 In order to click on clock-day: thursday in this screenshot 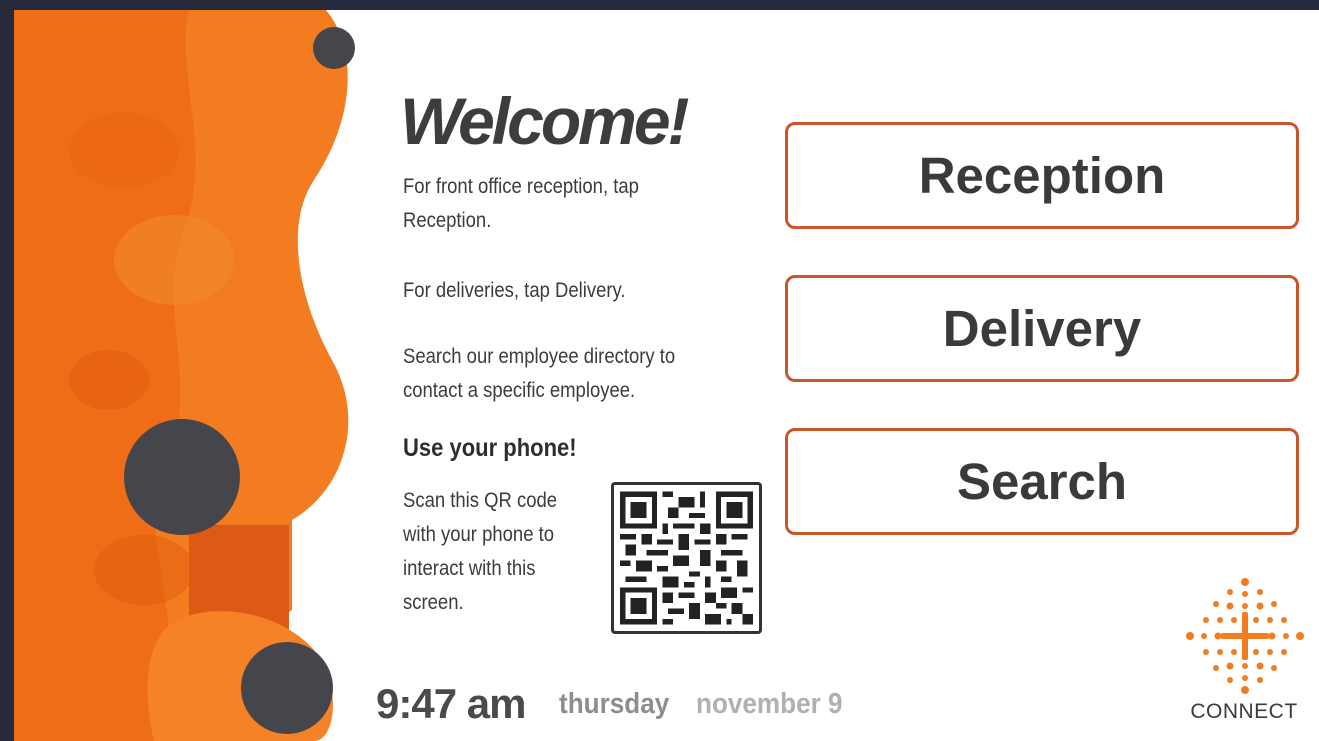, I will do `click(614, 704)`.